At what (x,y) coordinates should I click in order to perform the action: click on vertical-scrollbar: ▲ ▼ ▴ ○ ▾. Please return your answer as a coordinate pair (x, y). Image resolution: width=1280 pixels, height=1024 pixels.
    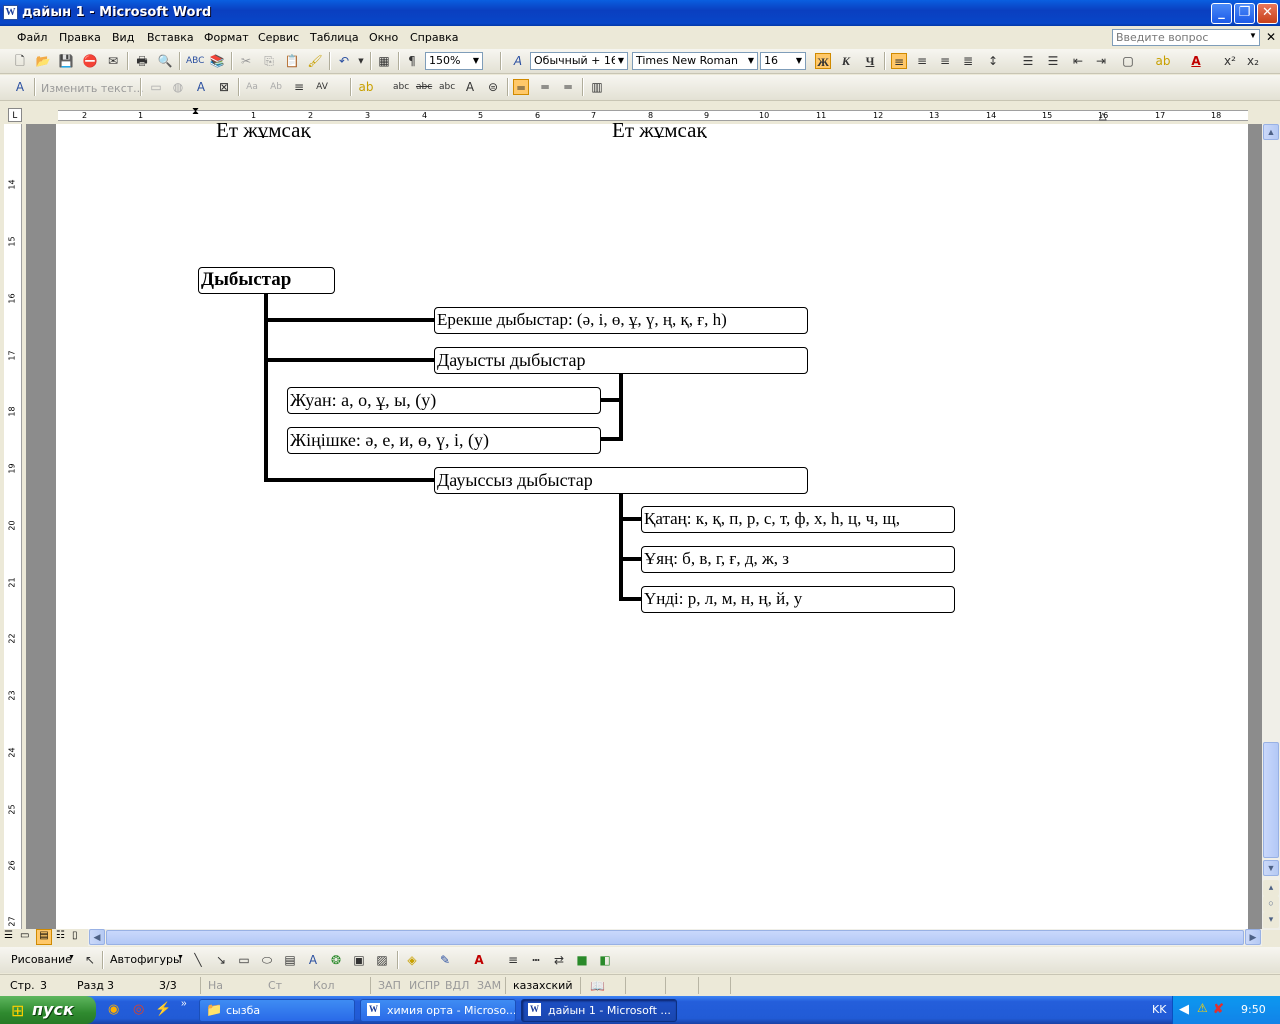
    Looking at the image, I should click on (1271, 527).